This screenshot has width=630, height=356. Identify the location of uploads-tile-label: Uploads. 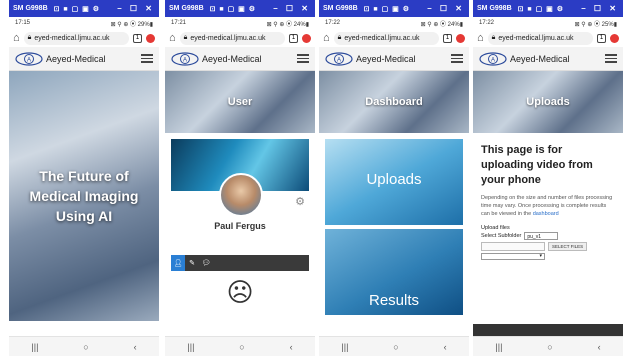
(394, 179).